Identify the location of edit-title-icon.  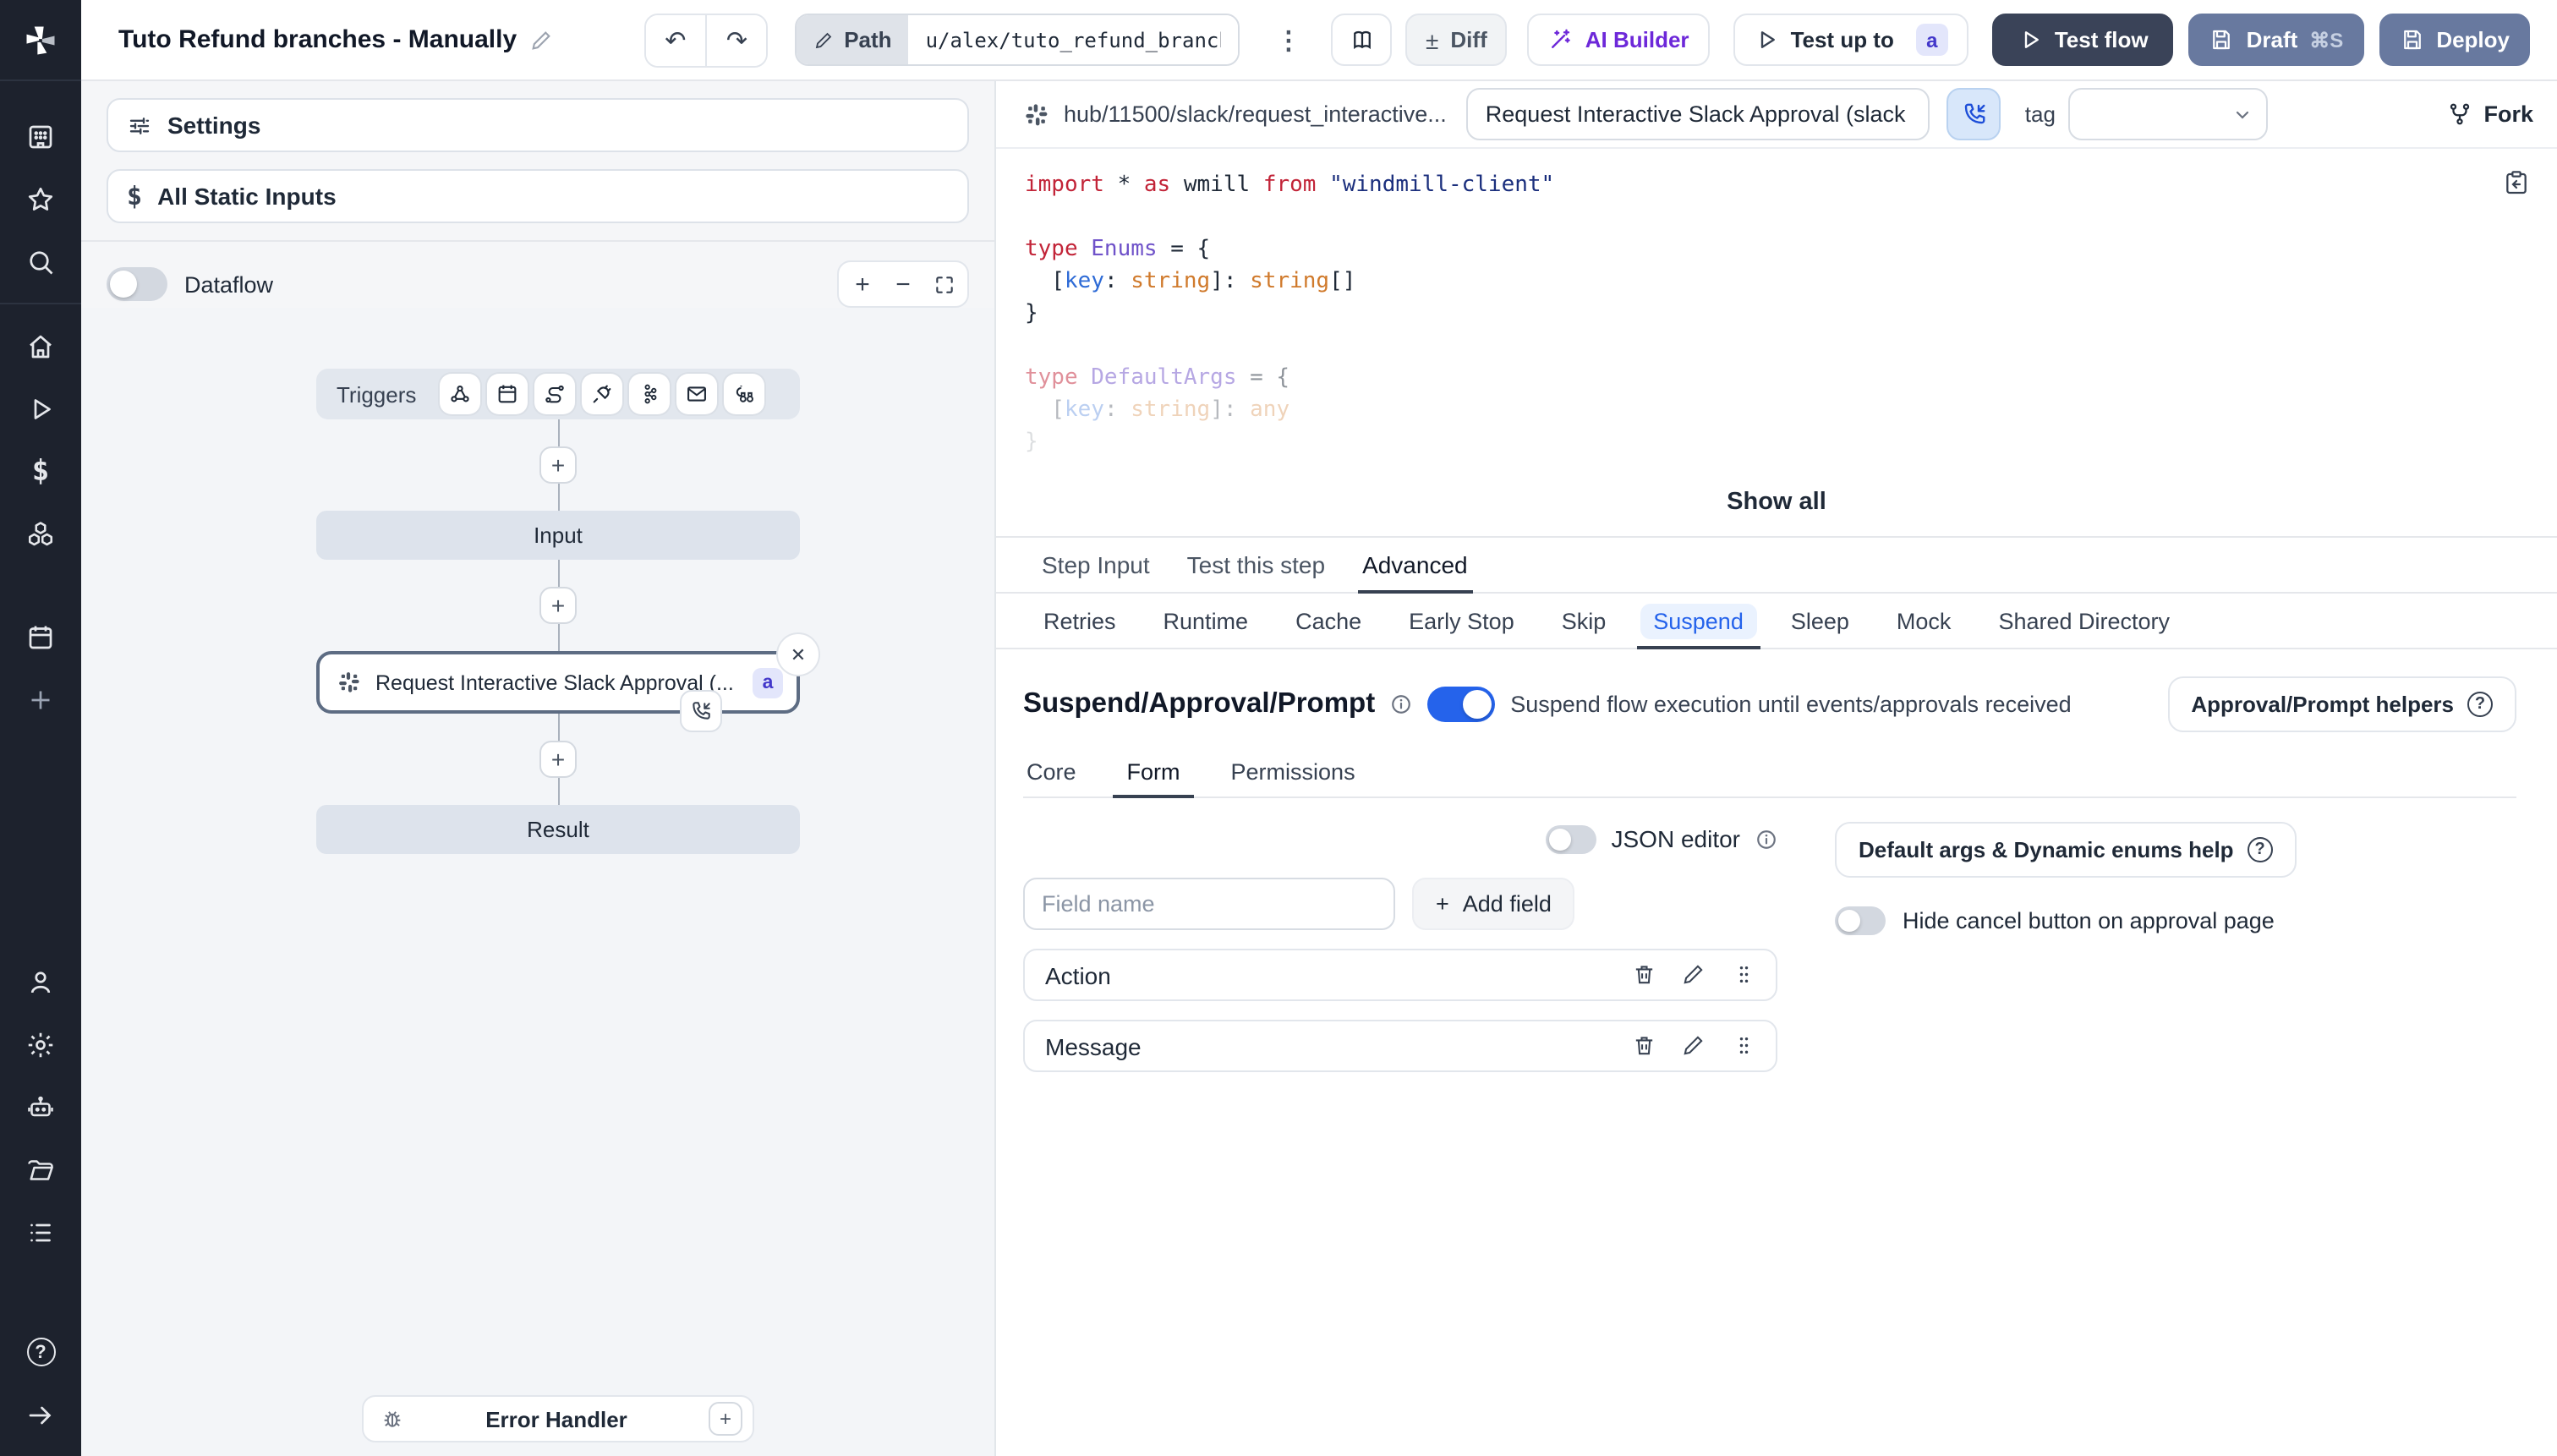
(540, 40).